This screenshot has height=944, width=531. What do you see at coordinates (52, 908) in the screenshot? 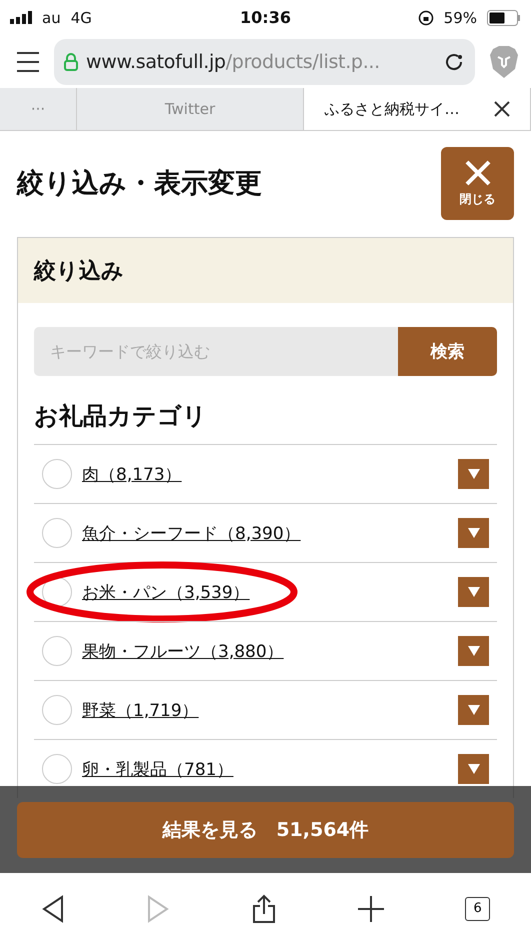
I see `back-button` at bounding box center [52, 908].